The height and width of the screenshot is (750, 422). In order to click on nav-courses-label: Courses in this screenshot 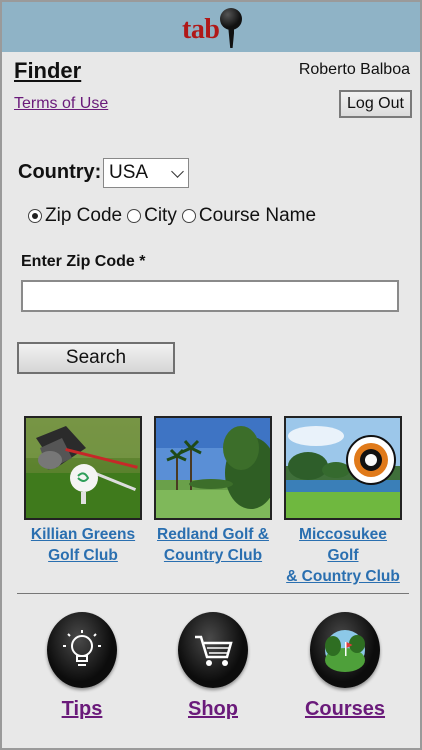, I will do `click(345, 709)`.